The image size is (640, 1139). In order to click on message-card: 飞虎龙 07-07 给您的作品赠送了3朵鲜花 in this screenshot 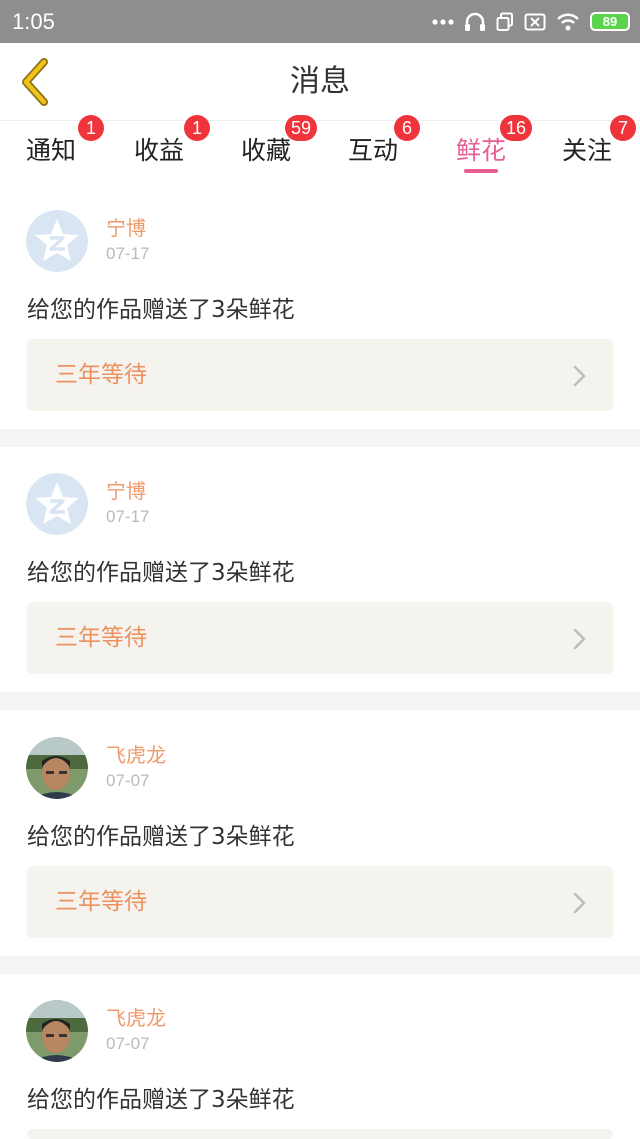, I will do `click(320, 1056)`.